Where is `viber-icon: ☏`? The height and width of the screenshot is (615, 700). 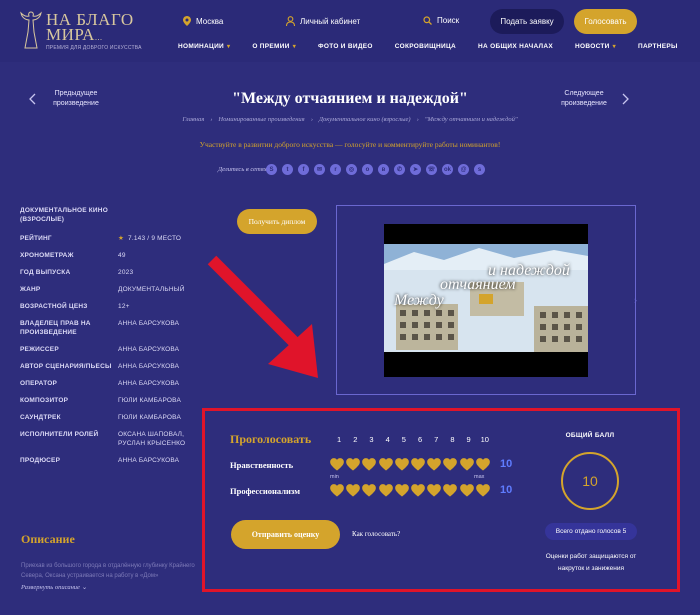 viber-icon: ☏ is located at coordinates (431, 169).